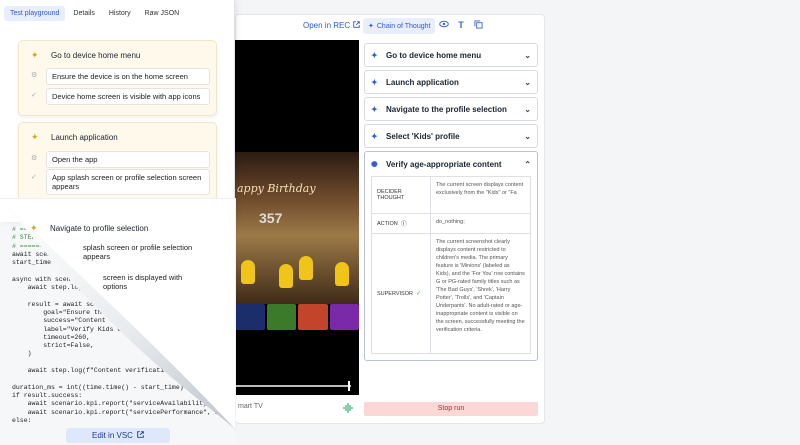  I want to click on info-icon: ⓘ, so click(404, 223).